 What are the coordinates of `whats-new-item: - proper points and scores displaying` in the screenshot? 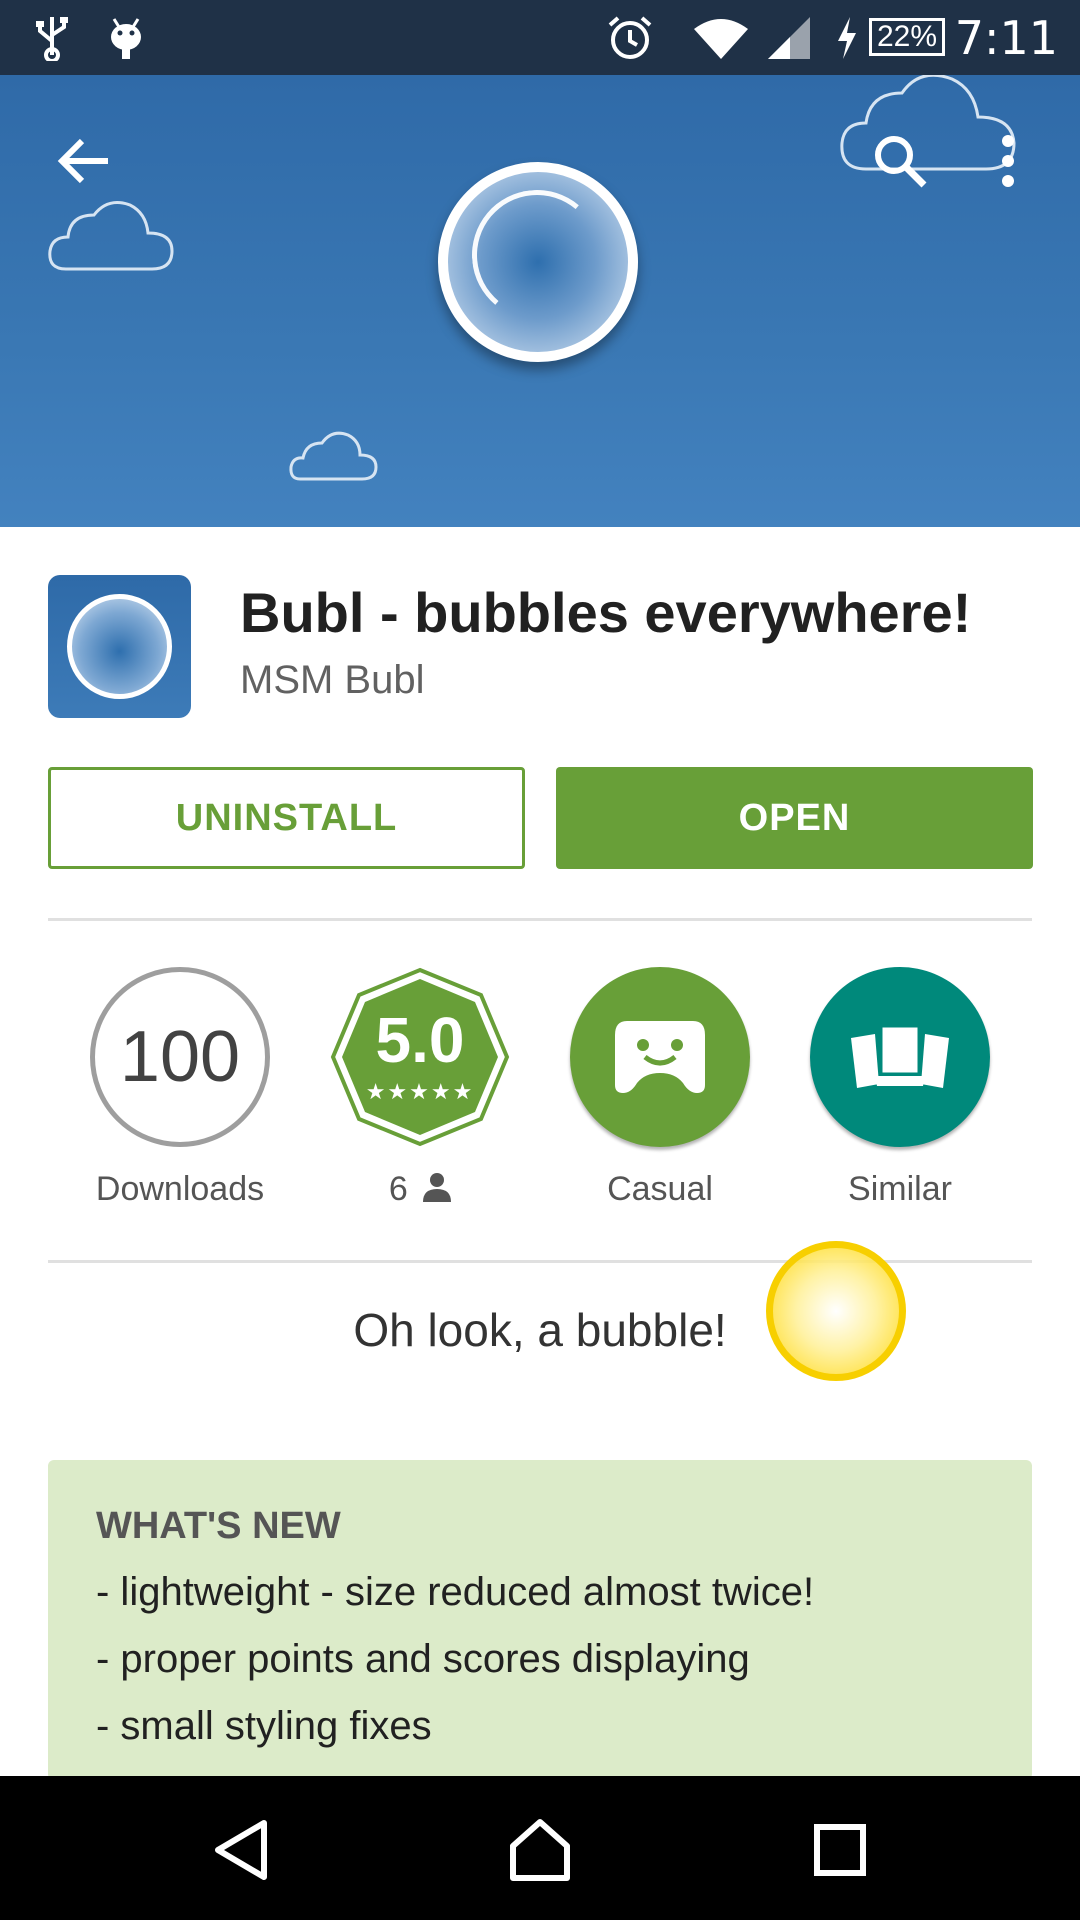 It's located at (423, 1659).